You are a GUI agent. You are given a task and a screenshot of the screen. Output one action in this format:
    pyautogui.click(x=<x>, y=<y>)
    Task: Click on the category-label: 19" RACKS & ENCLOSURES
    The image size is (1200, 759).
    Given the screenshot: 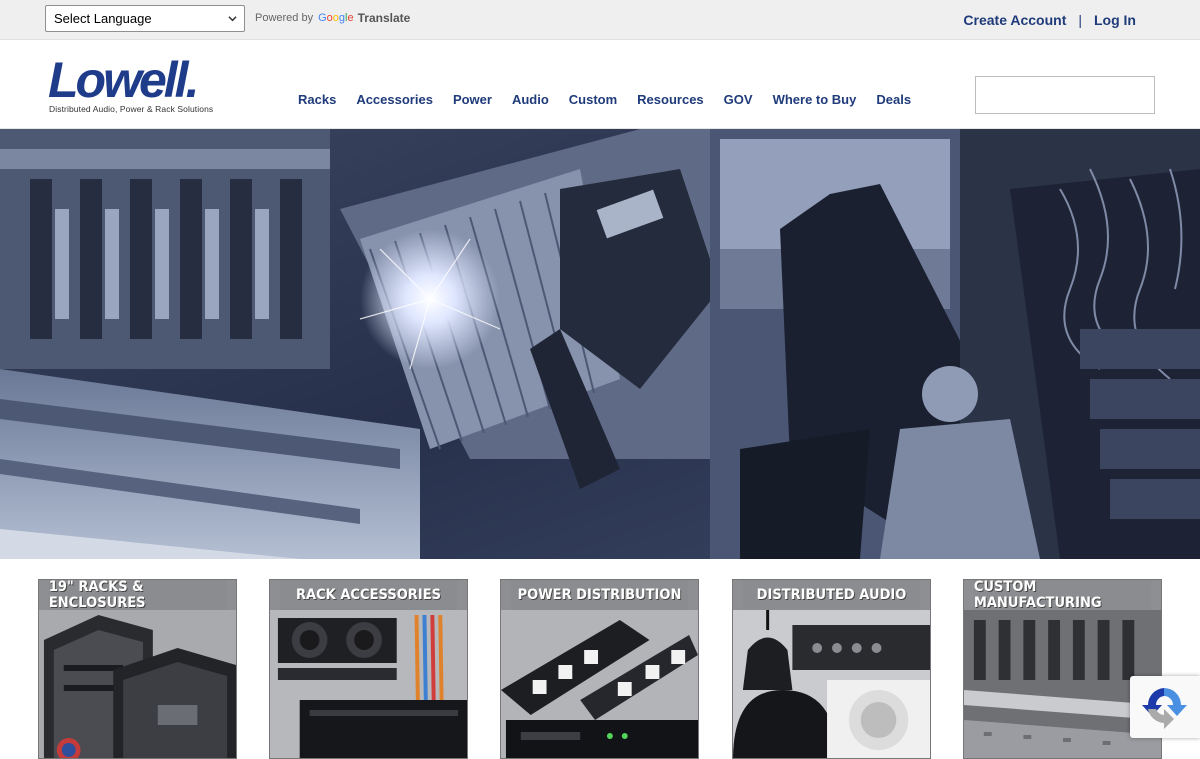 What is the action you would take?
    pyautogui.click(x=137, y=595)
    